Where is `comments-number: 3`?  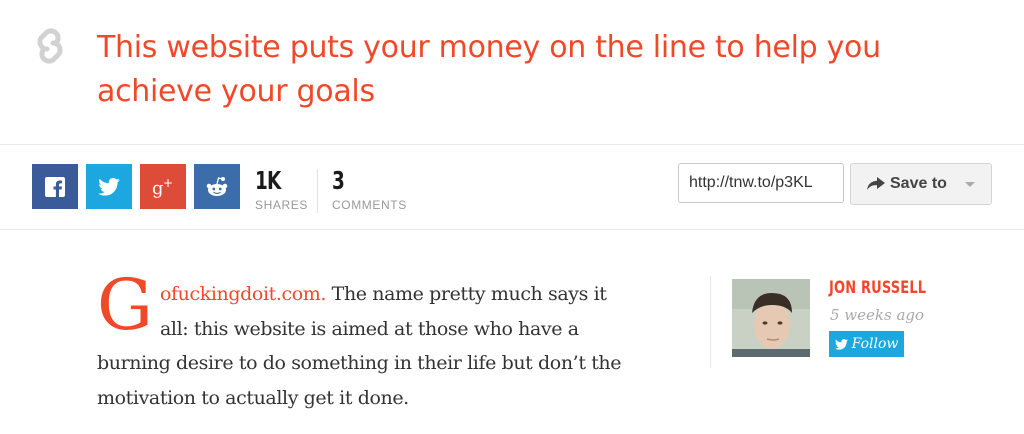 comments-number: 3 is located at coordinates (338, 180).